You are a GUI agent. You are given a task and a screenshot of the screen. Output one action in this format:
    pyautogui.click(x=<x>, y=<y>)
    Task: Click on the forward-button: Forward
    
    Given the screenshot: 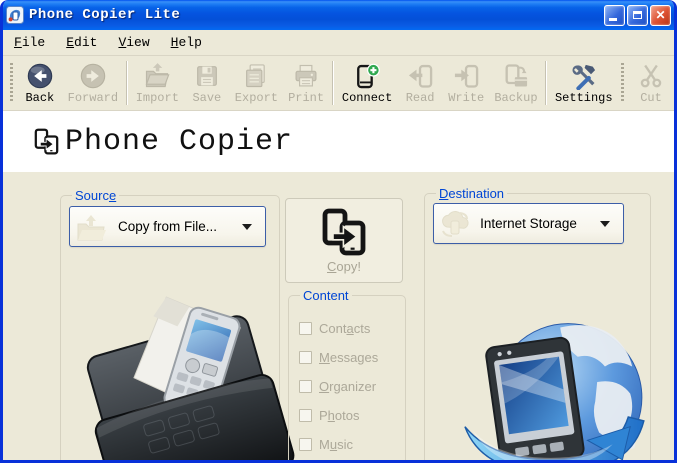 What is the action you would take?
    pyautogui.click(x=93, y=83)
    